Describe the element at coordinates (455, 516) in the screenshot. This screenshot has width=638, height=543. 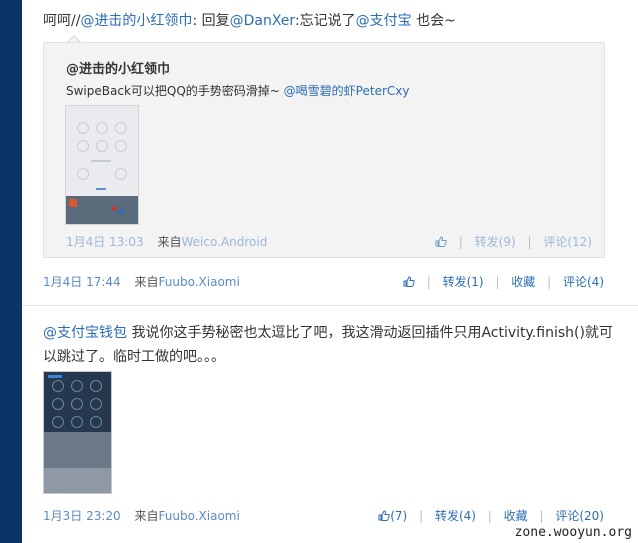
I see `post2-repost-link: 转发(4)` at that location.